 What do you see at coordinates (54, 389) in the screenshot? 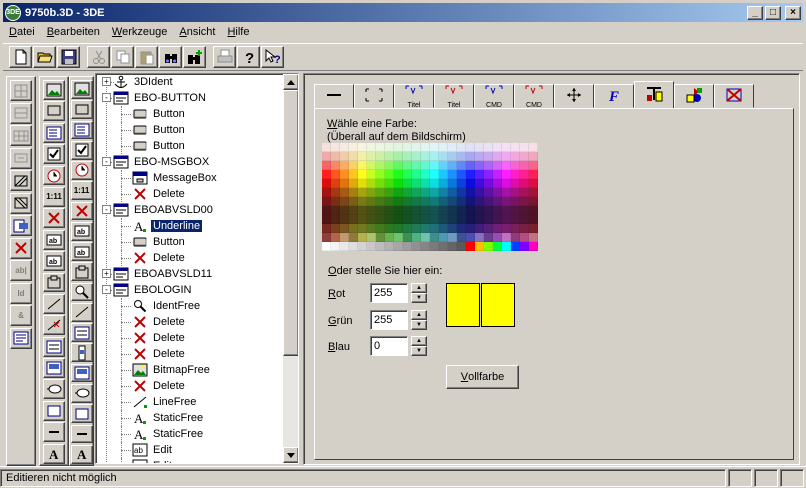
I see `bubble-tool` at bounding box center [54, 389].